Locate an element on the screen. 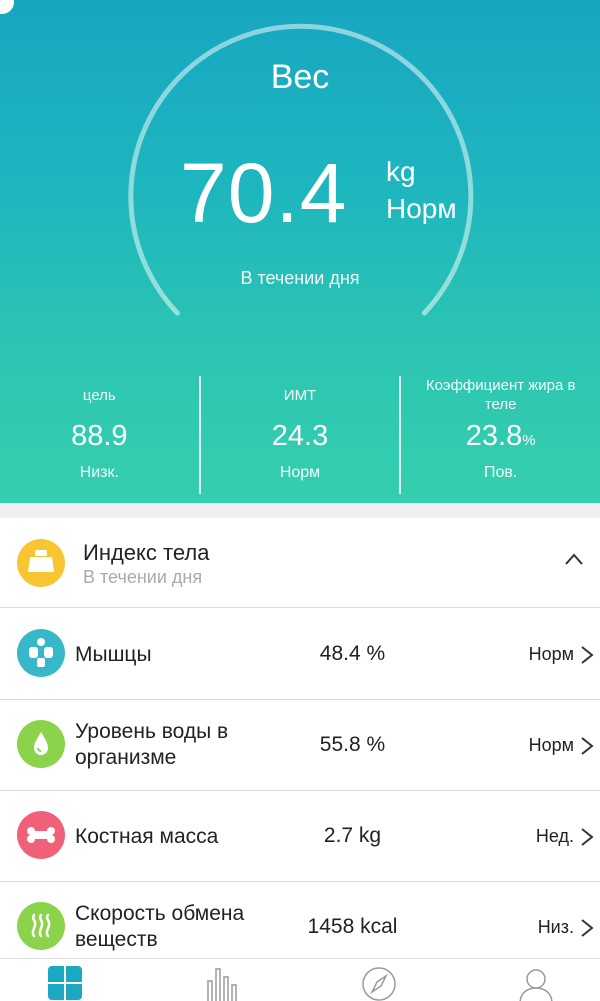 The image size is (600, 1001). stat-status: Низк. is located at coordinates (99, 472).